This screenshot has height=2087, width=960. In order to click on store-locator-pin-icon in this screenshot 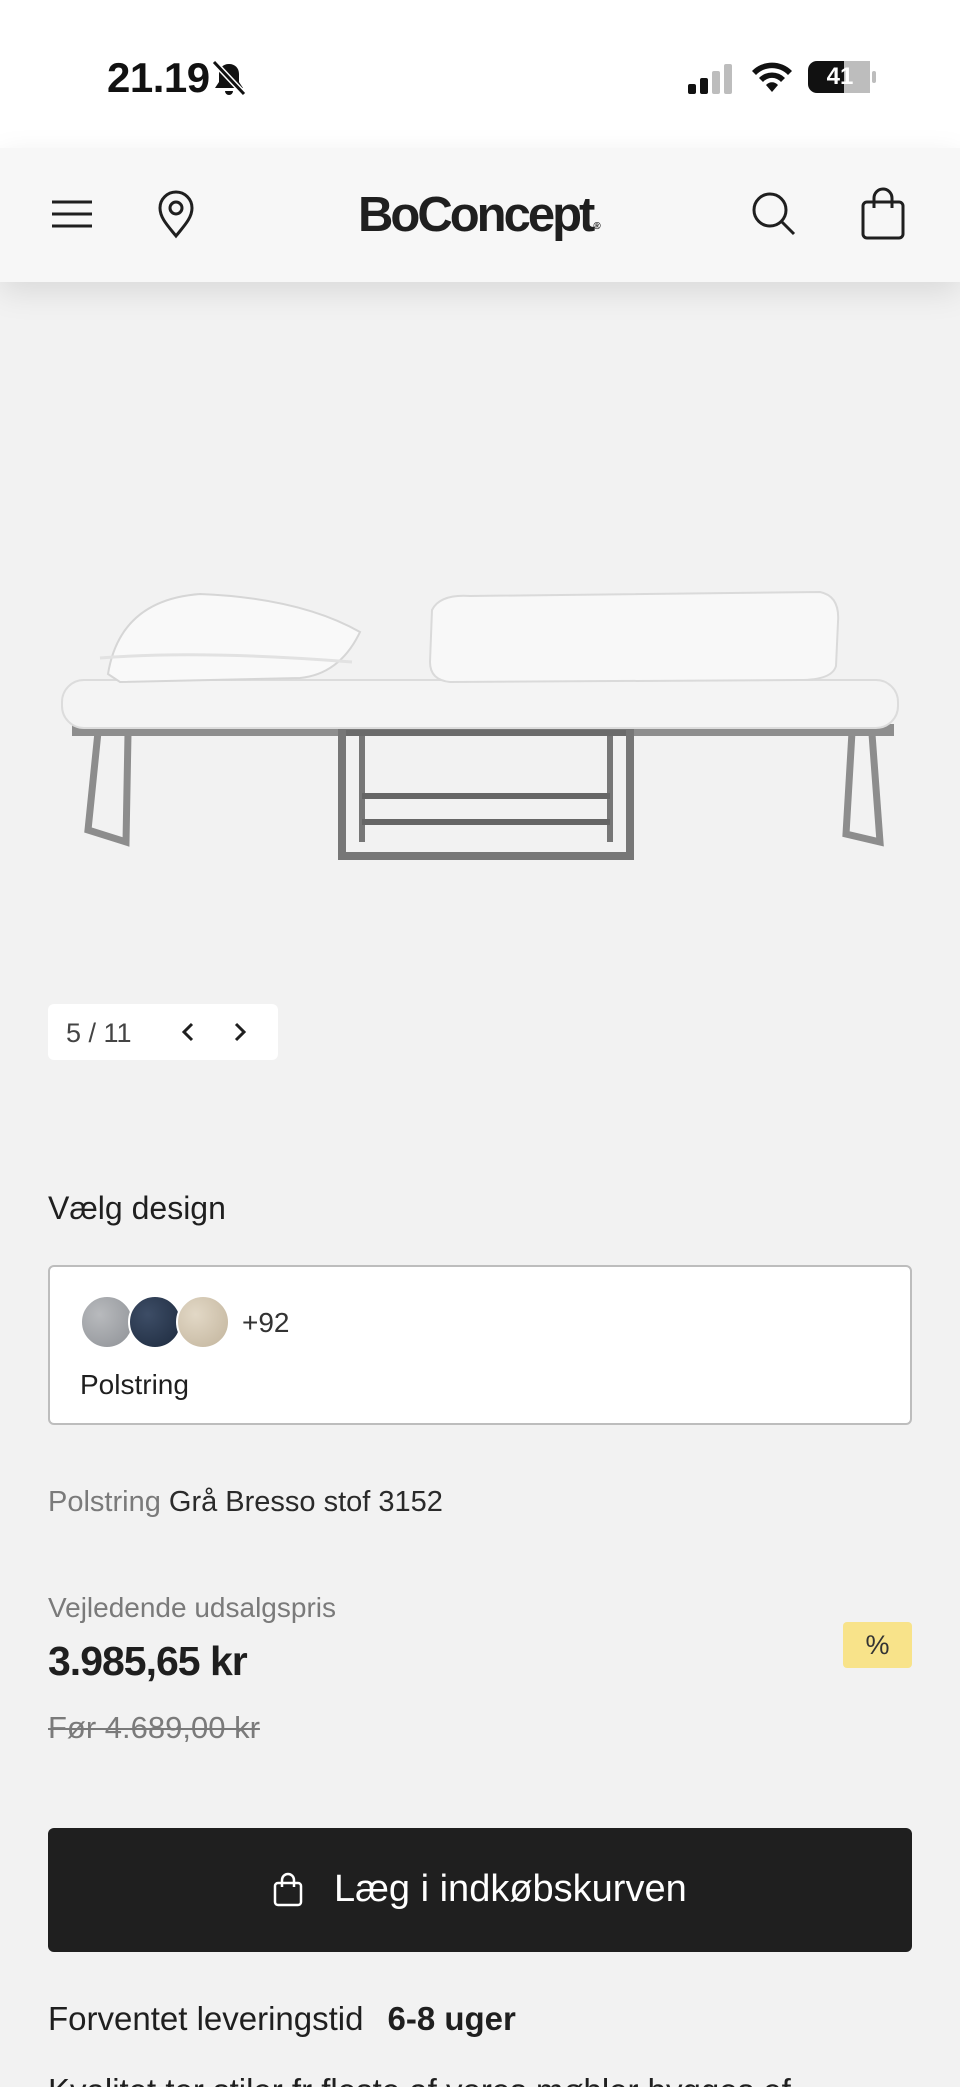, I will do `click(176, 214)`.